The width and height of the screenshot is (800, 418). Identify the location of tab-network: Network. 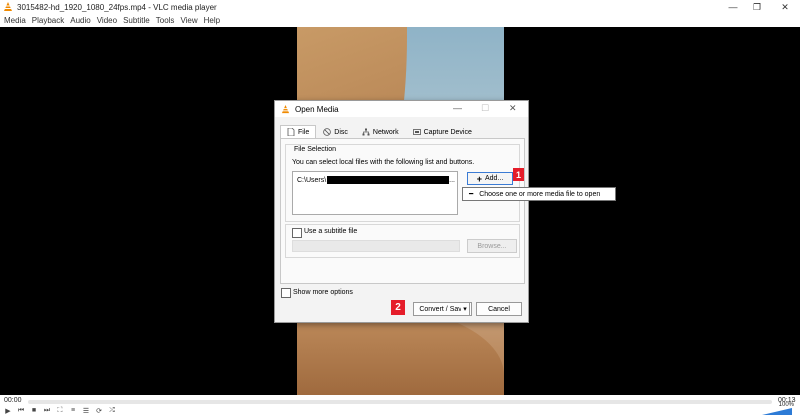
(380, 132).